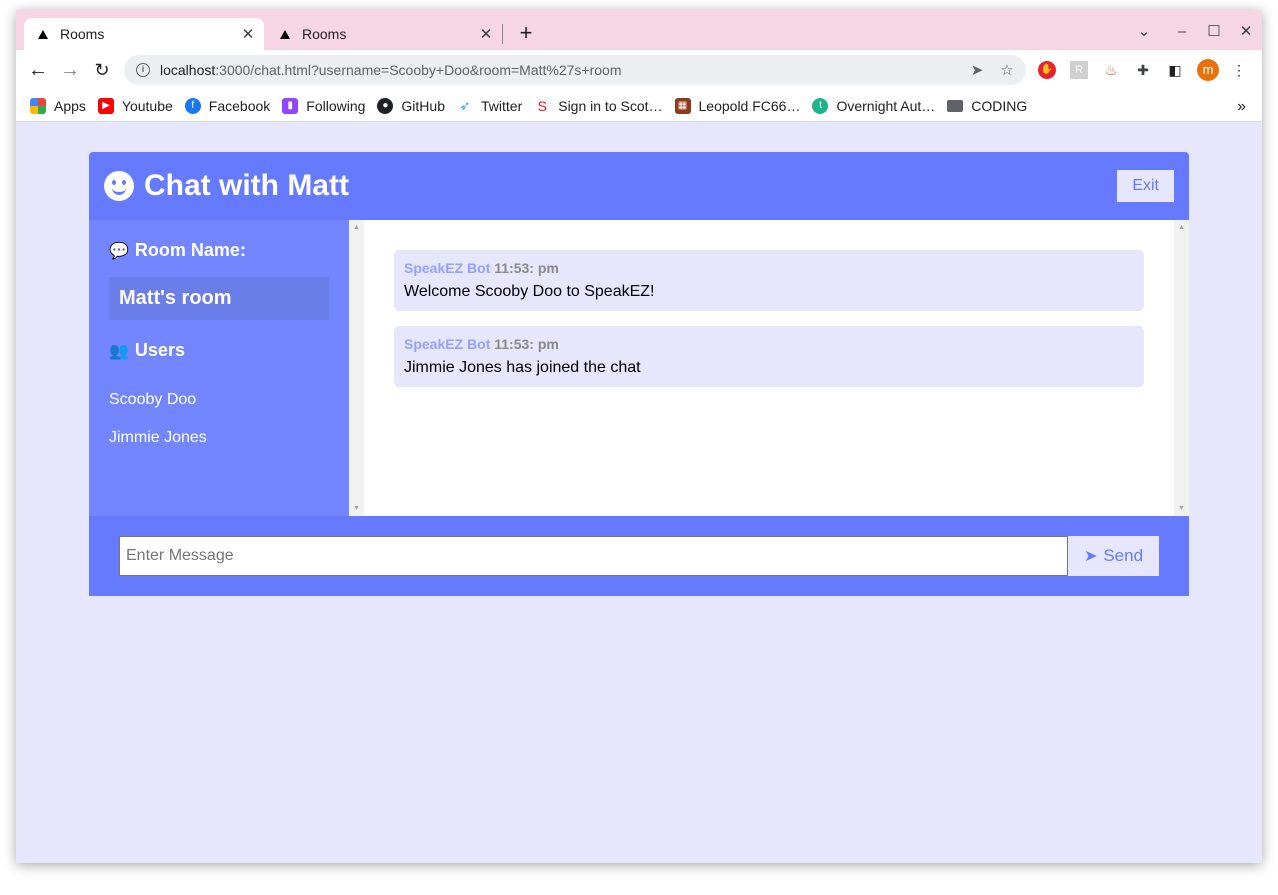 Image resolution: width=1278 pixels, height=895 pixels. I want to click on back-arrow-icon: ←, so click(38, 70).